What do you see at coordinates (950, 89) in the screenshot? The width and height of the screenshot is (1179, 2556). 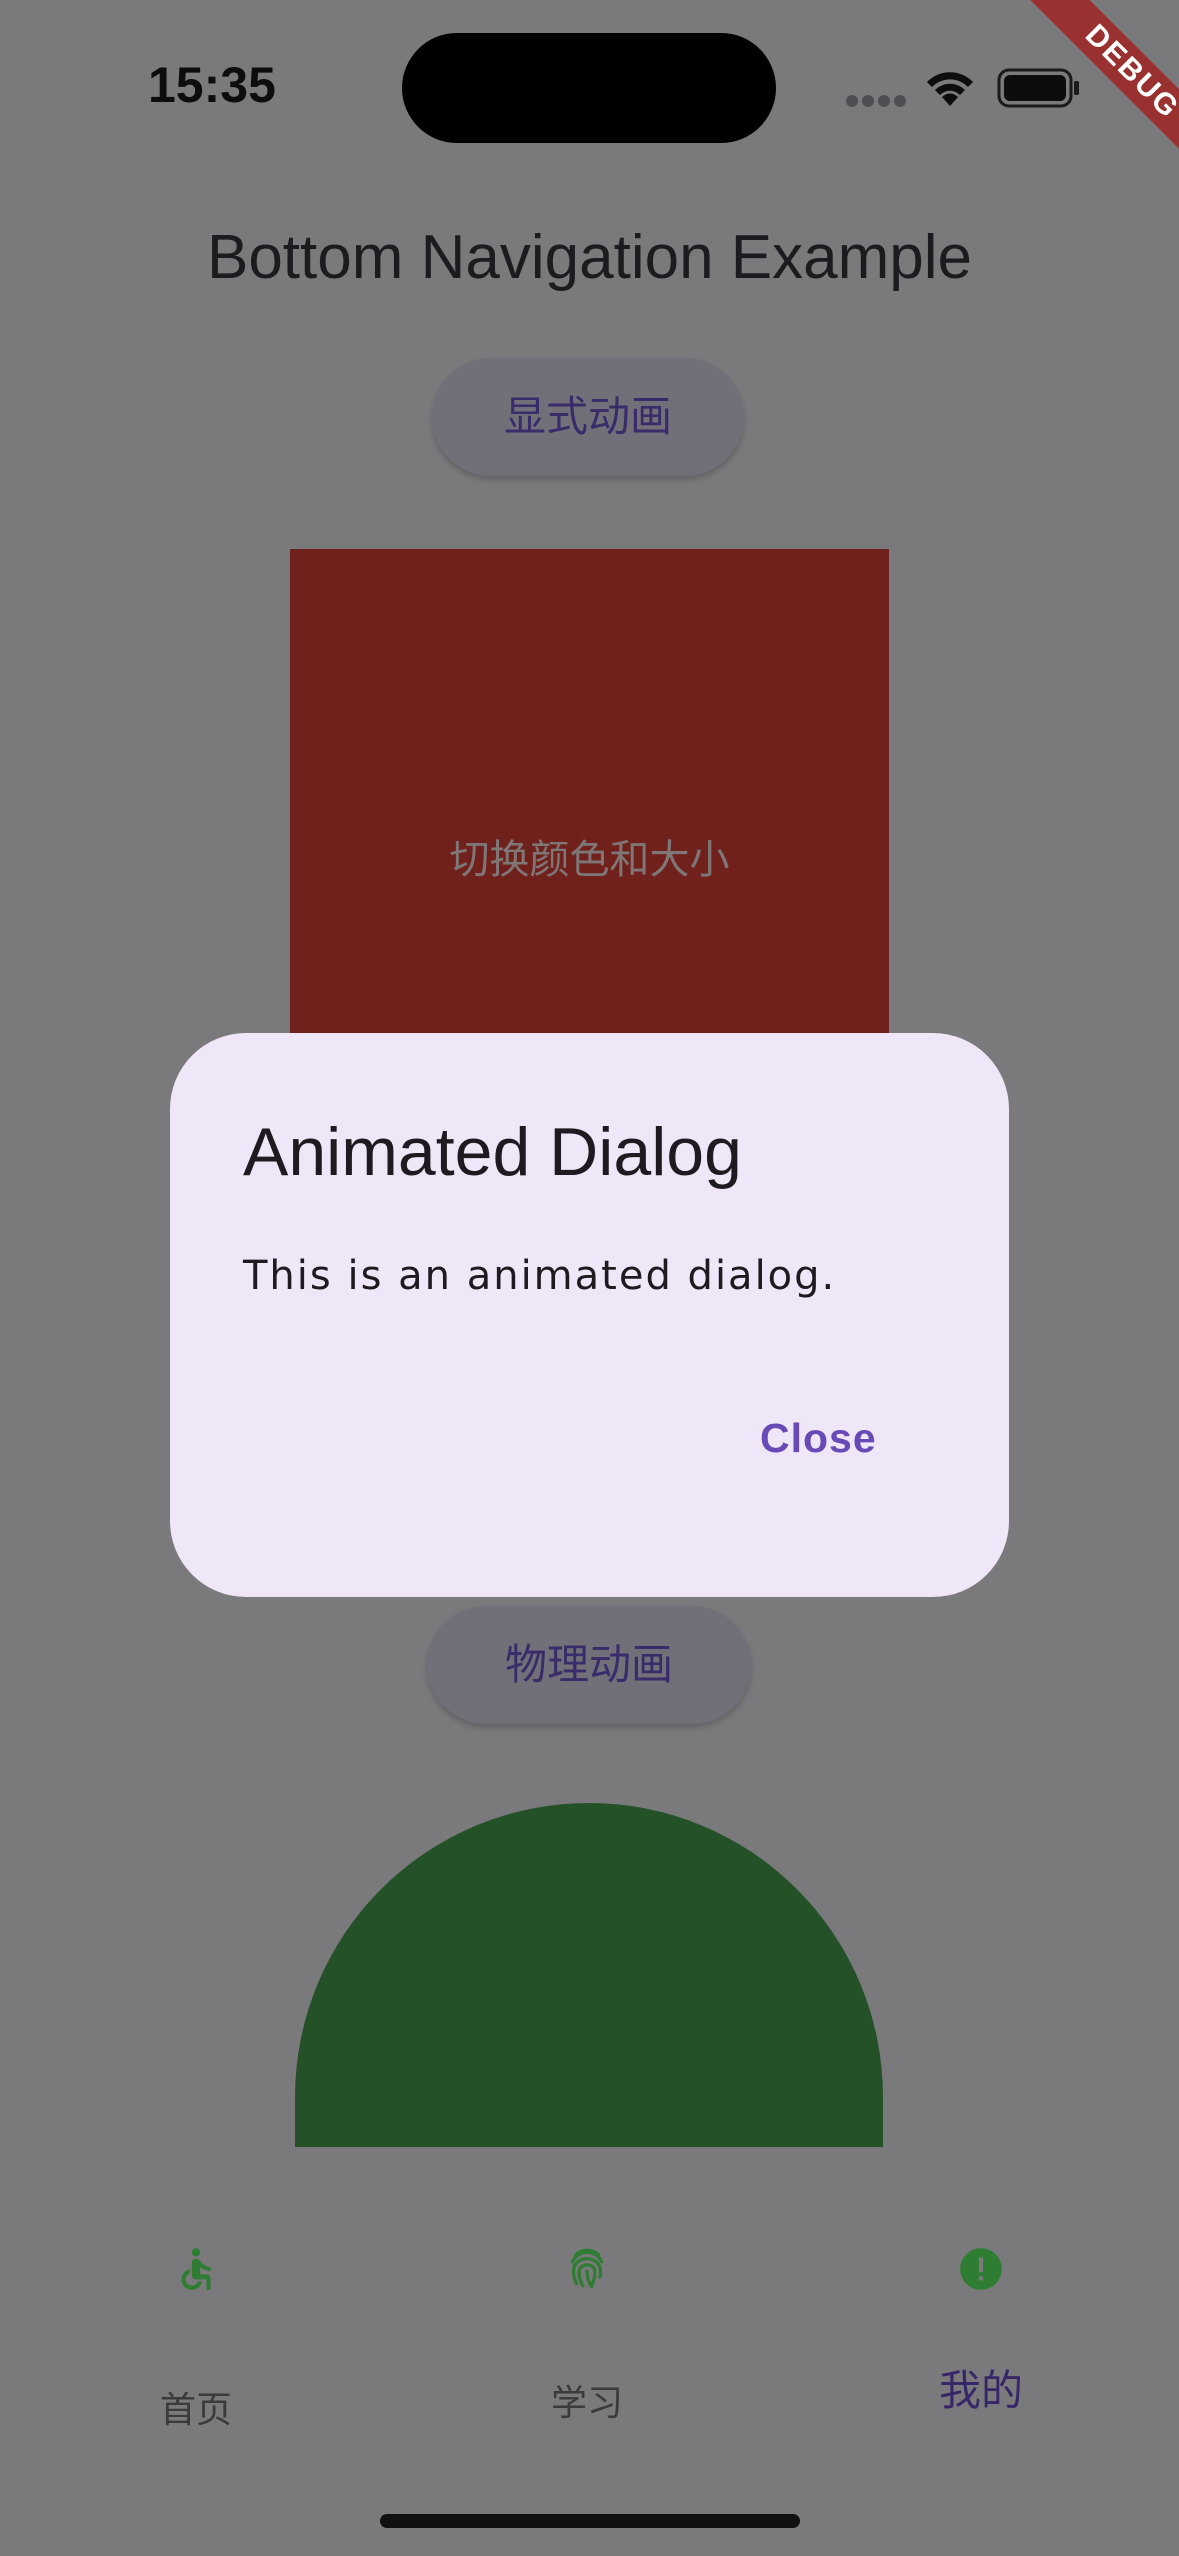 I see `wifi-icon` at bounding box center [950, 89].